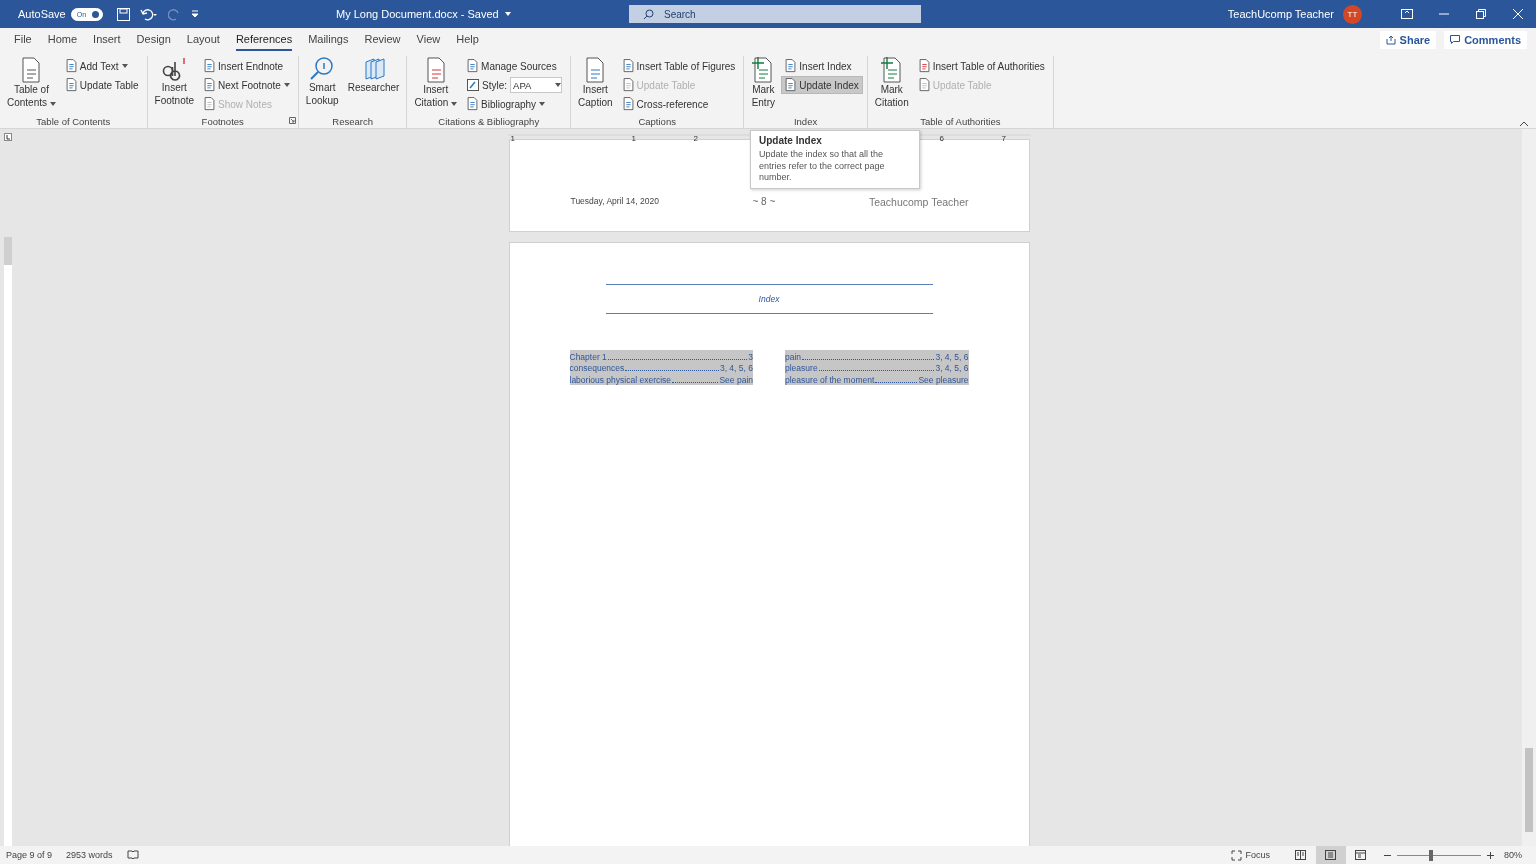 Image resolution: width=1536 pixels, height=864 pixels. What do you see at coordinates (595, 85) in the screenshot?
I see `ribbon-button: Insert Caption` at bounding box center [595, 85].